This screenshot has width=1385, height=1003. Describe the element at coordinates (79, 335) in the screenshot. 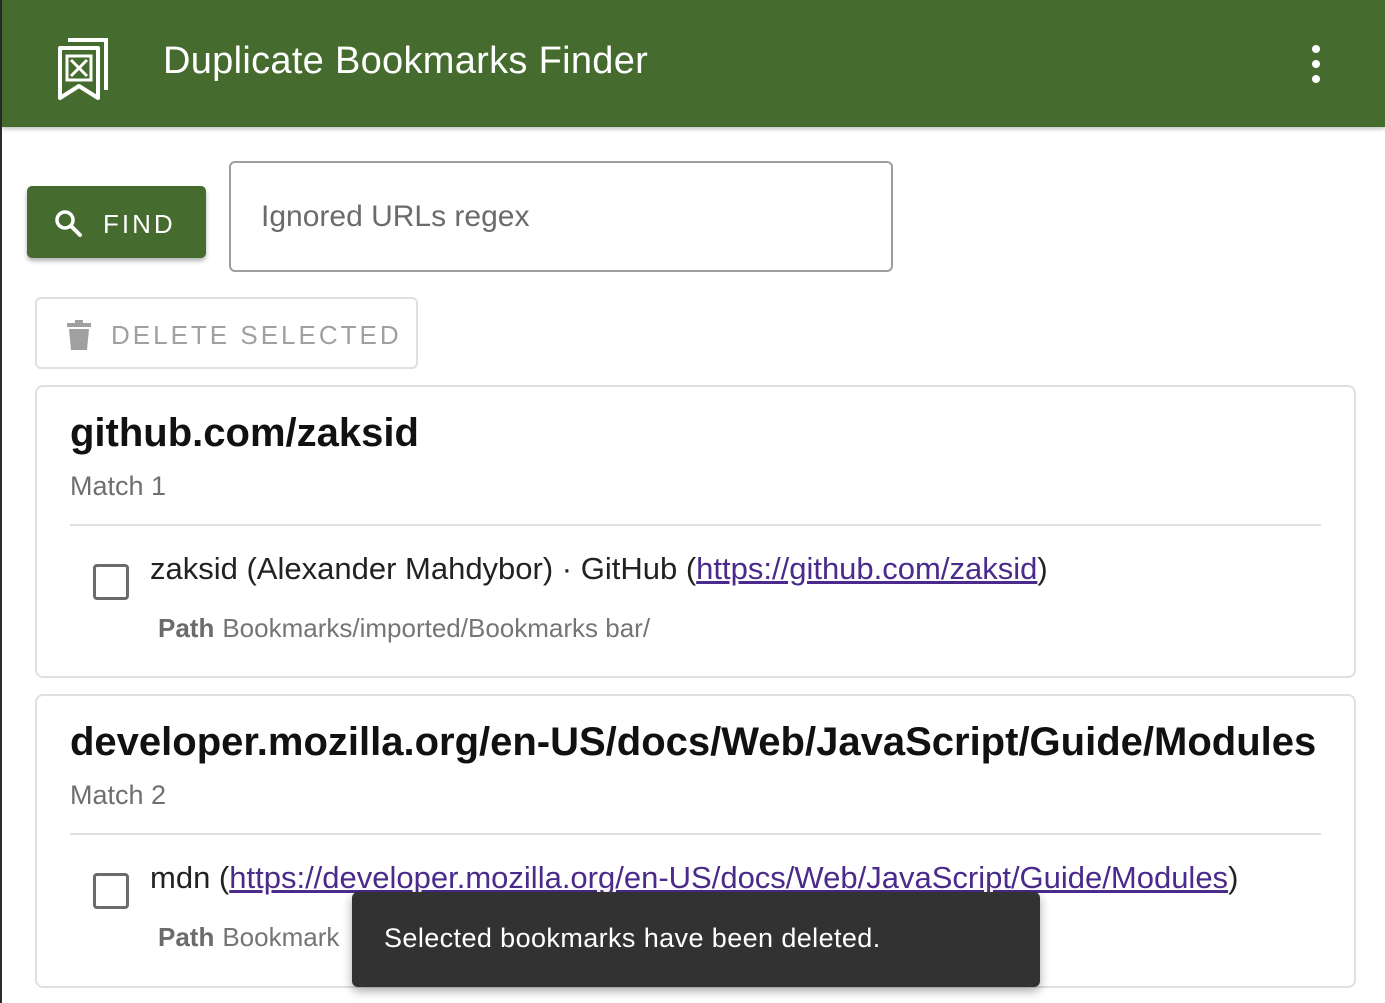

I see `trash-icon` at that location.